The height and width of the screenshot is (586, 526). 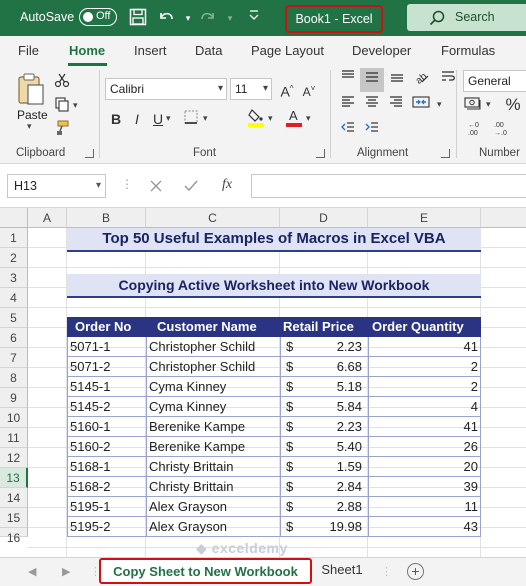 I want to click on borders-dropdown-icon: ▾, so click(x=205, y=118).